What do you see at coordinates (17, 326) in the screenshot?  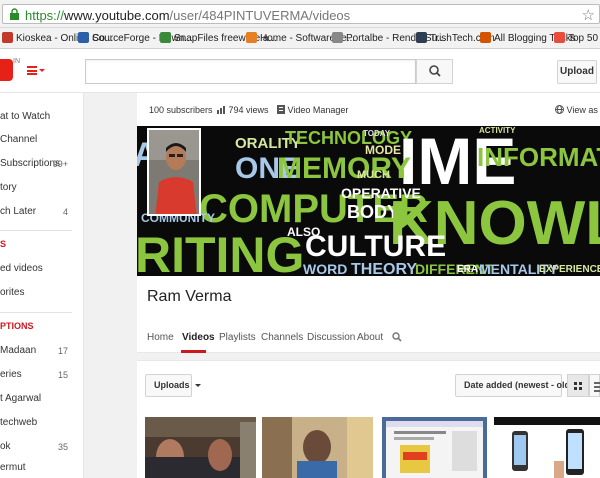 I see `sidebar-section-subscriptions: PTIONS` at bounding box center [17, 326].